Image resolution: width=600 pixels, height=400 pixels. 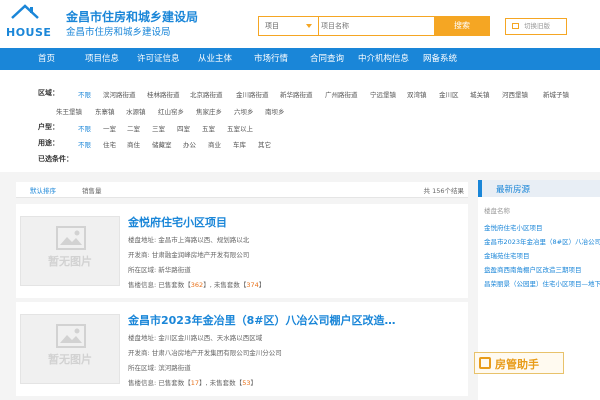 What do you see at coordinates (462, 26) in the screenshot?
I see `search-button: 搜索` at bounding box center [462, 26].